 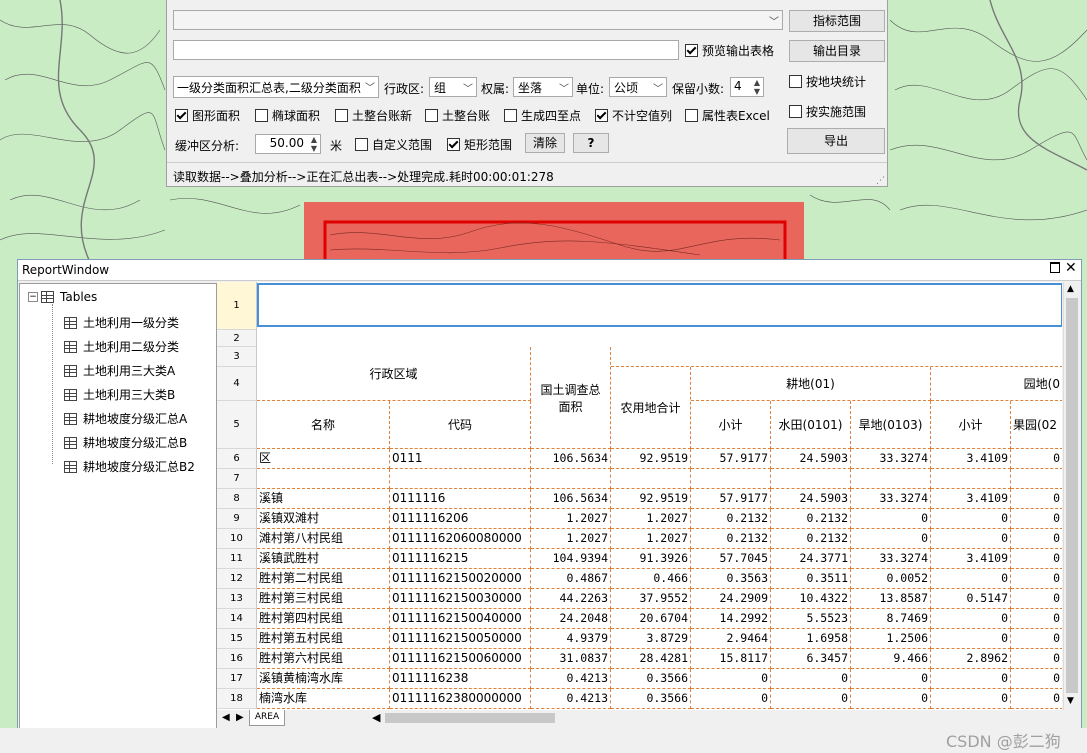 What do you see at coordinates (393, 144) in the screenshot?
I see `custom-range-checkbox: 自定义范围` at bounding box center [393, 144].